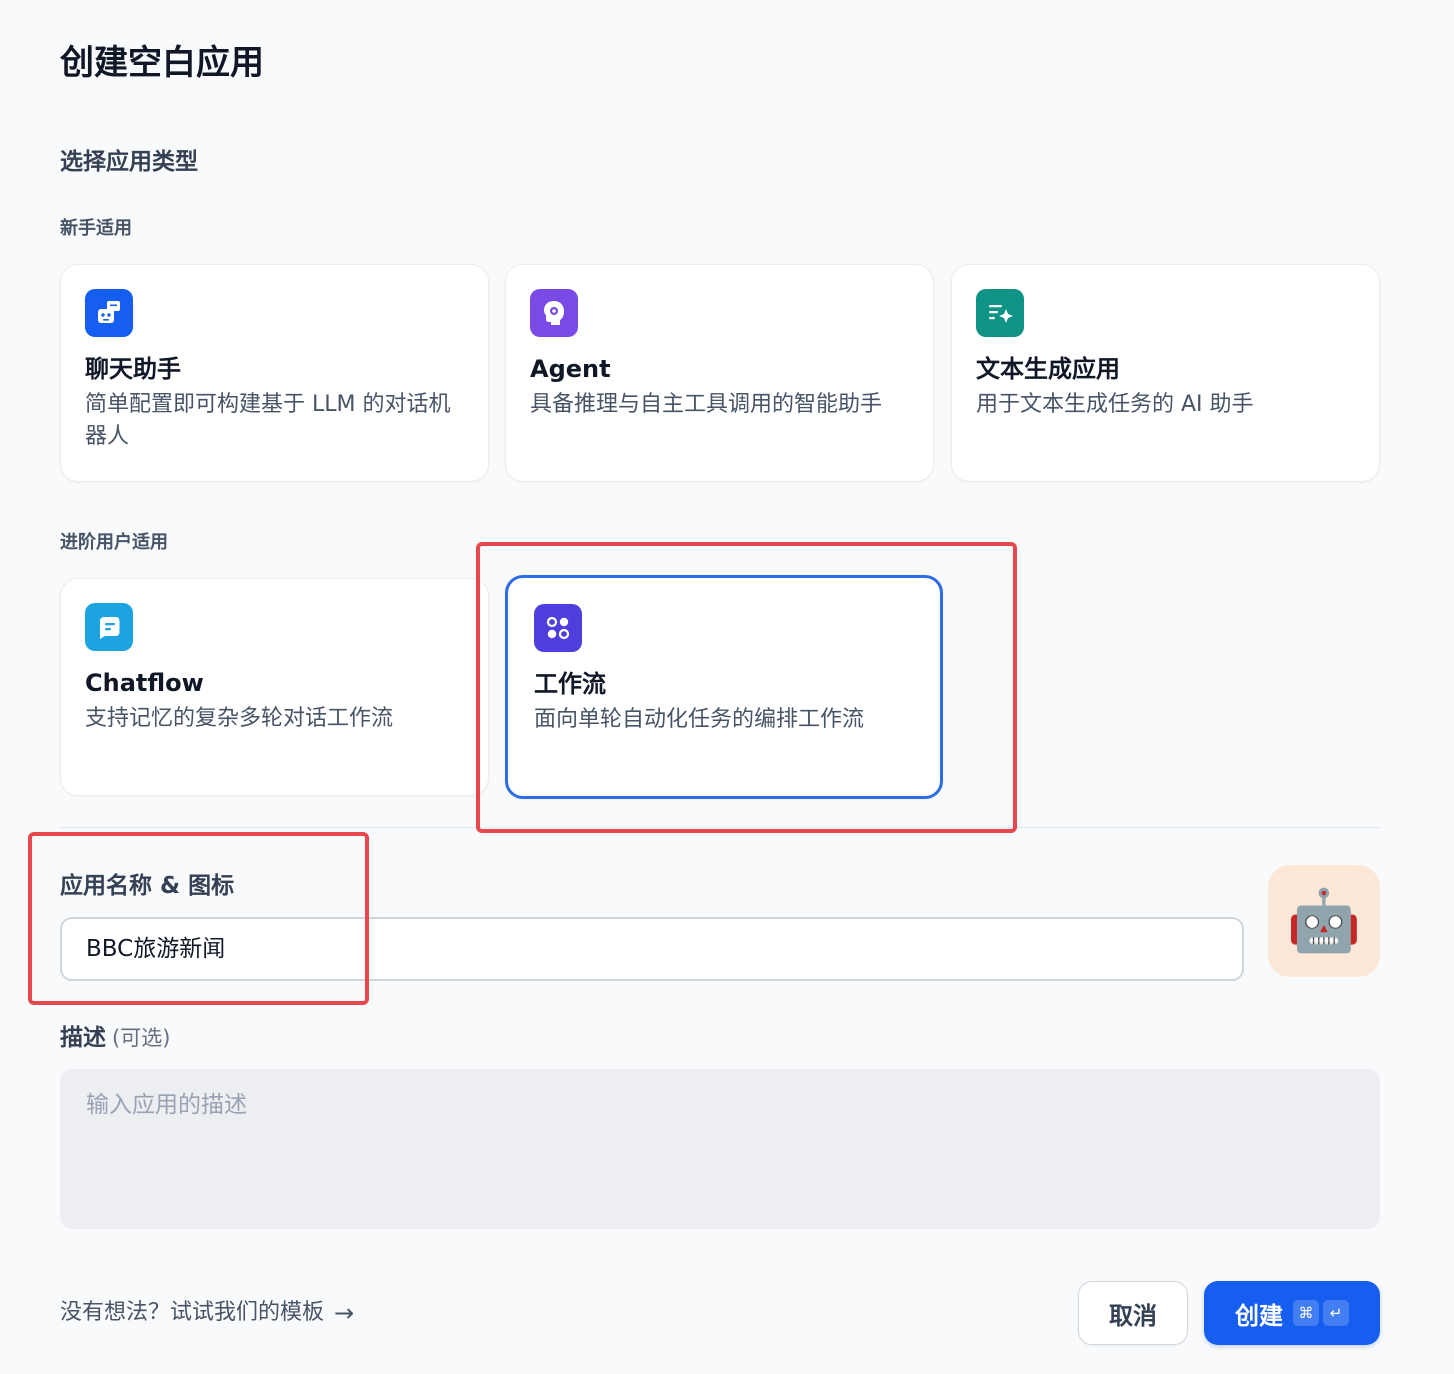 The height and width of the screenshot is (1374, 1454). I want to click on section-divider, so click(720, 827).